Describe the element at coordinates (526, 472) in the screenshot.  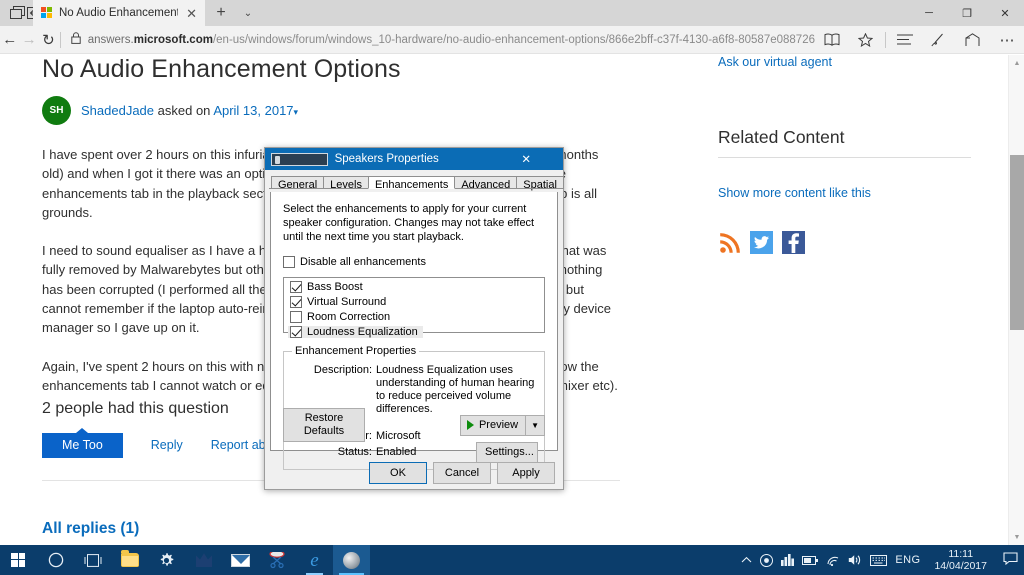
I see `apply-button: Apply` at that location.